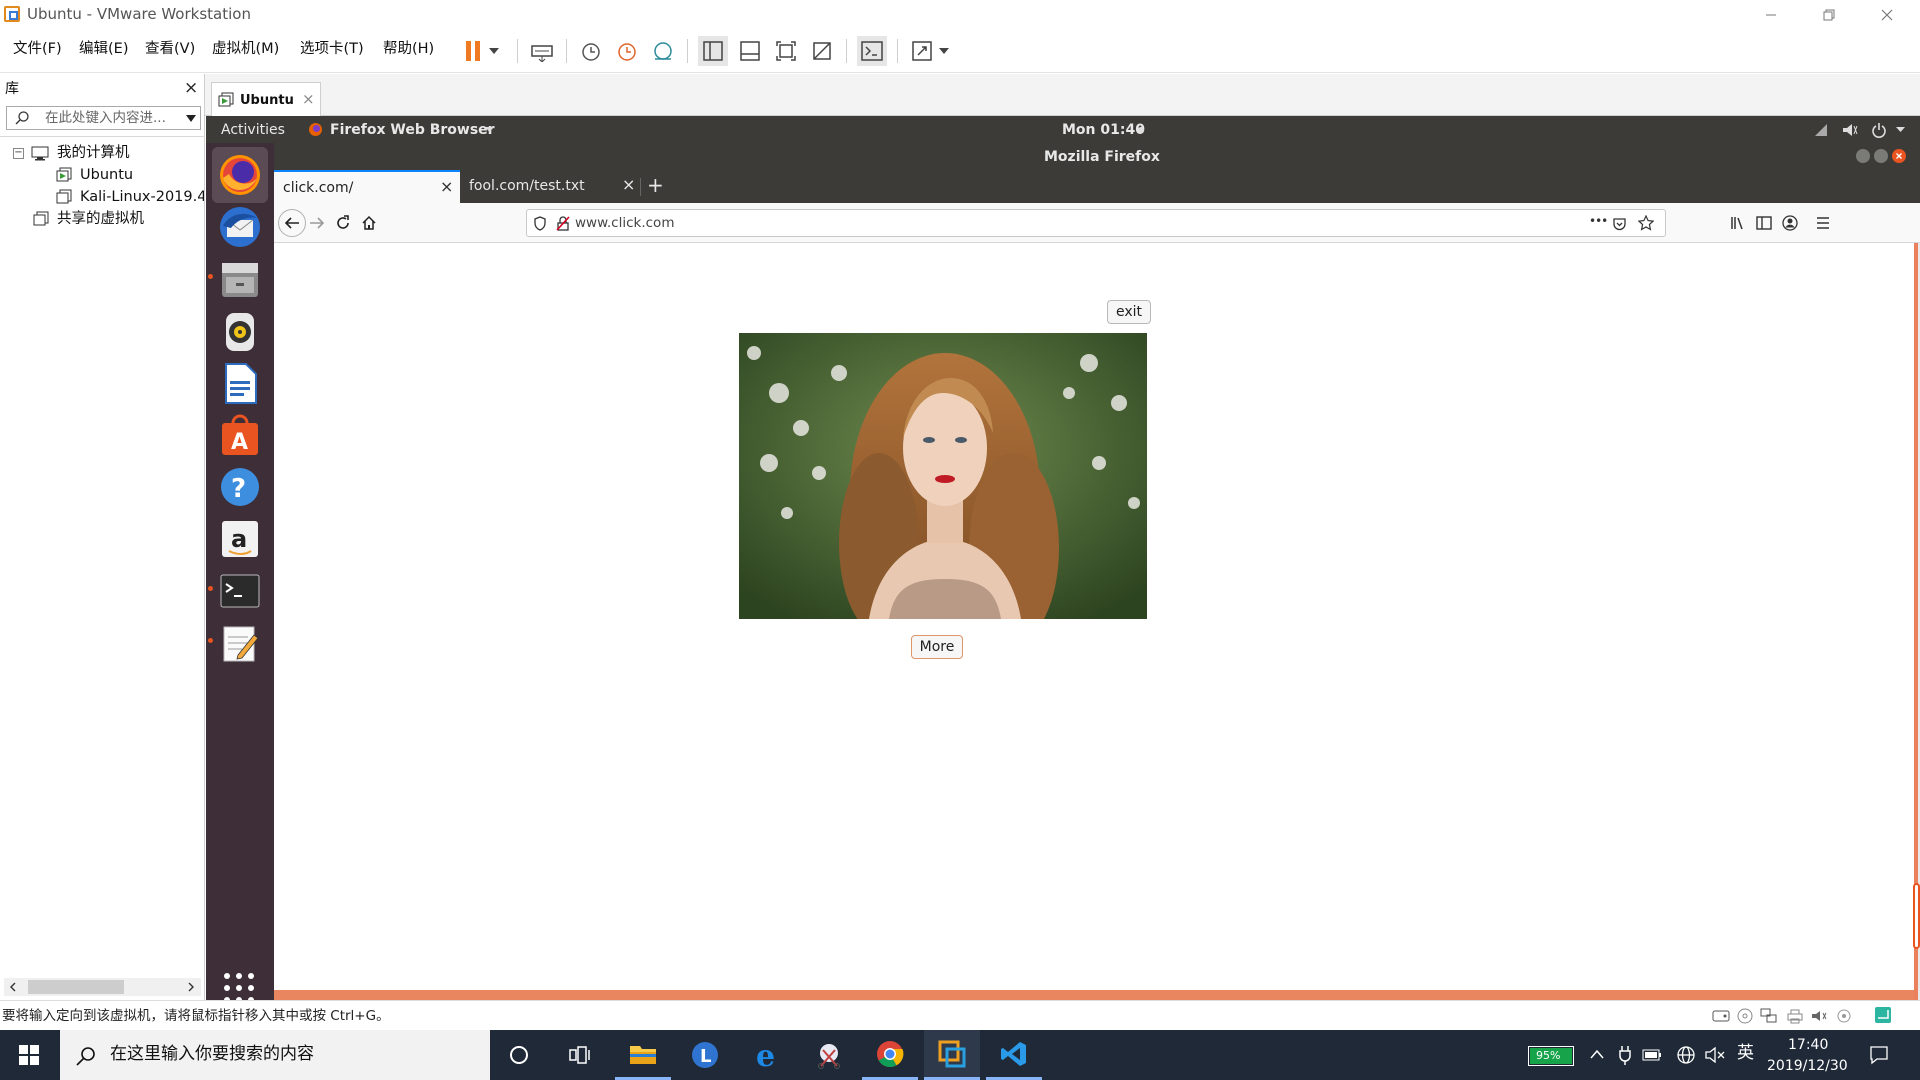 The image size is (1920, 1080). Describe the element at coordinates (1715, 1055) in the screenshot. I see `speaker-muted-icon` at that location.